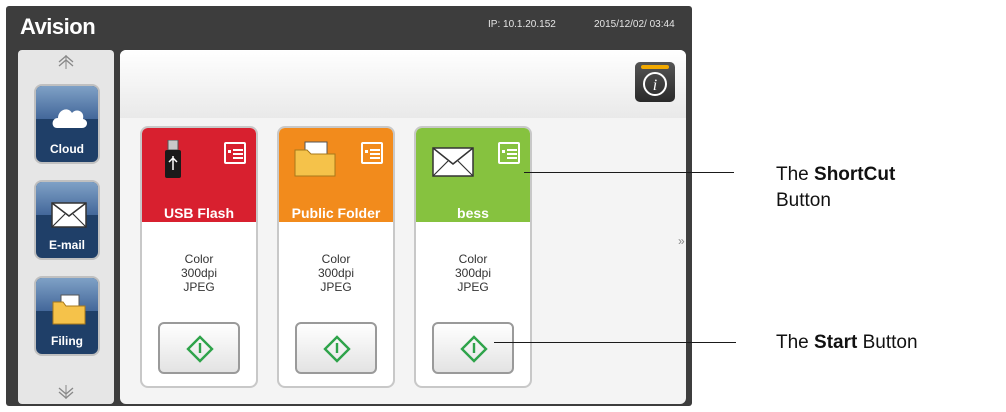 This screenshot has width=1006, height=412. I want to click on sidebar: Cloud E-mail Filing, so click(66, 227).